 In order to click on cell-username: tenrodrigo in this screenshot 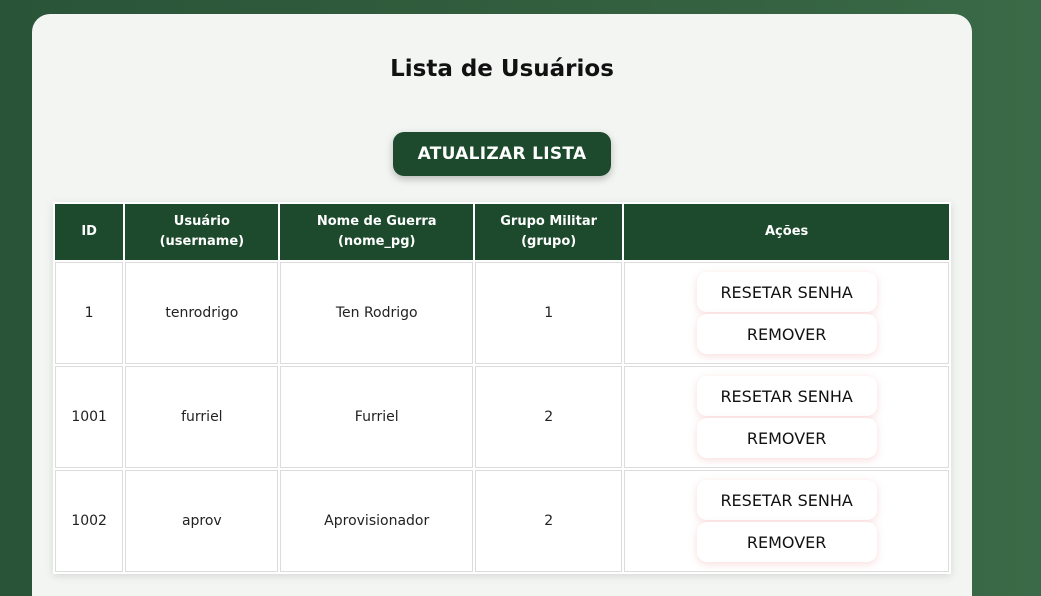, I will do `click(202, 313)`.